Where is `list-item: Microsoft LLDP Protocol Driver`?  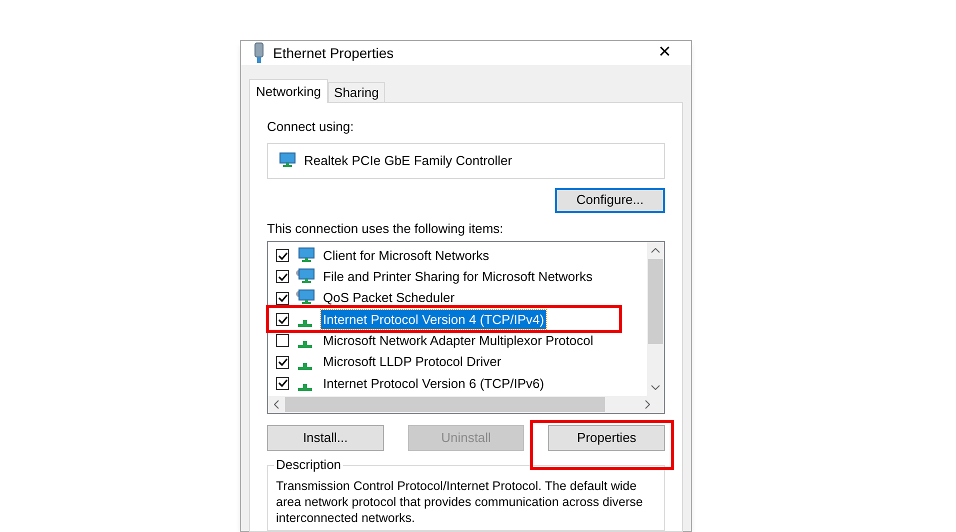
list-item: Microsoft LLDP Protocol Driver is located at coordinates (412, 362).